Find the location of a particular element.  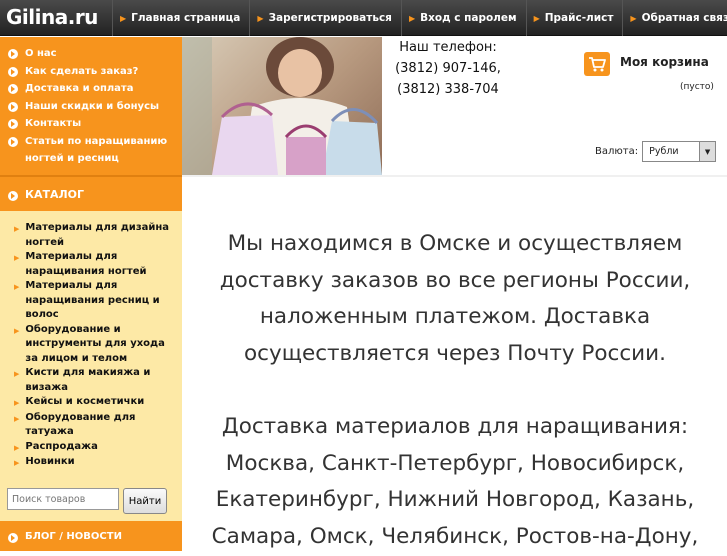

nav-home: ▶ Главная страница is located at coordinates (180, 18).